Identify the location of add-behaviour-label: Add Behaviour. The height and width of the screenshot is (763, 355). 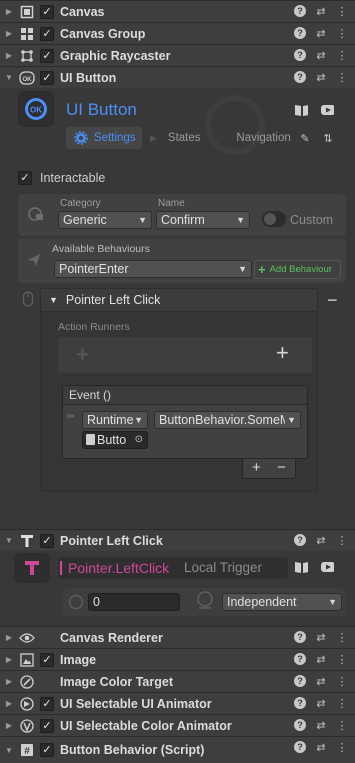
(300, 269).